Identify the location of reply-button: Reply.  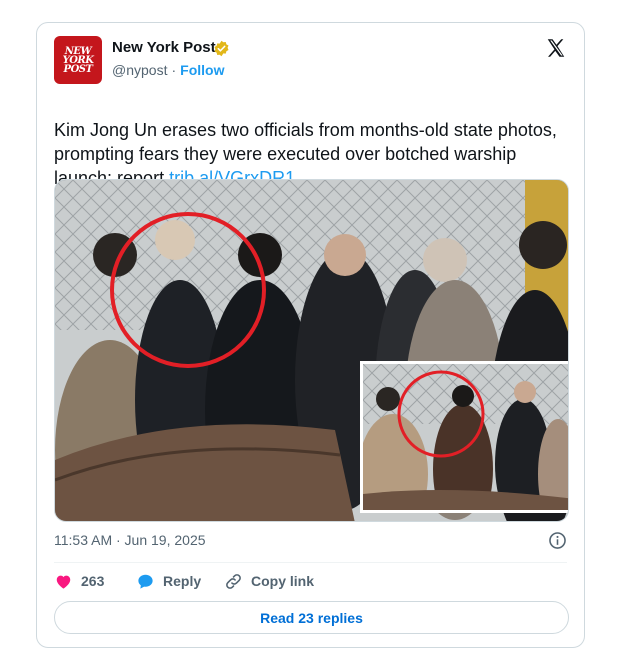
(168, 581).